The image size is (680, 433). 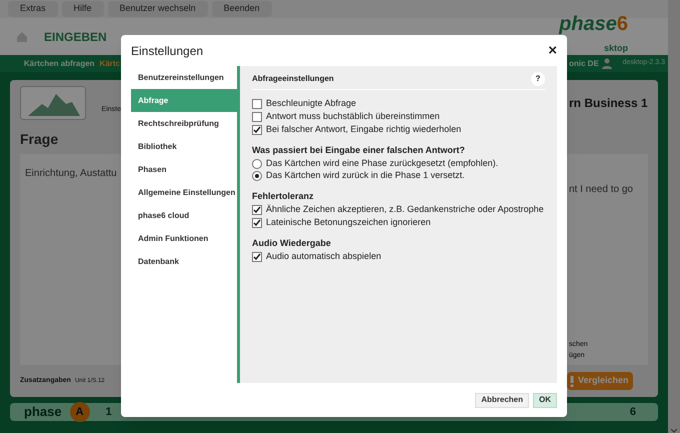 What do you see at coordinates (359, 150) in the screenshot?
I see `section-heading: Was passiert bei Eingabe einer falschen Antwort?` at bounding box center [359, 150].